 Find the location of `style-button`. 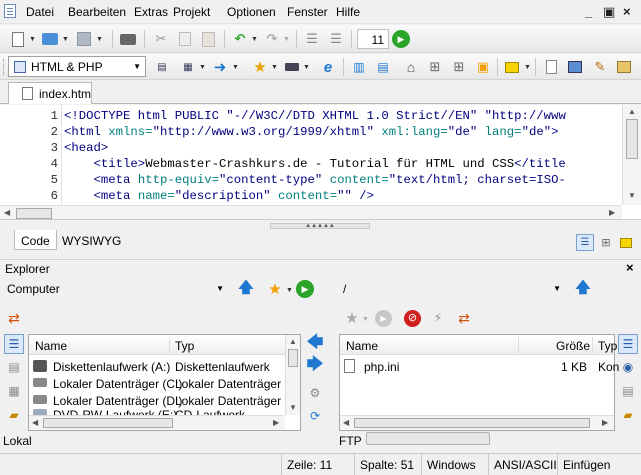

style-button is located at coordinates (624, 67).